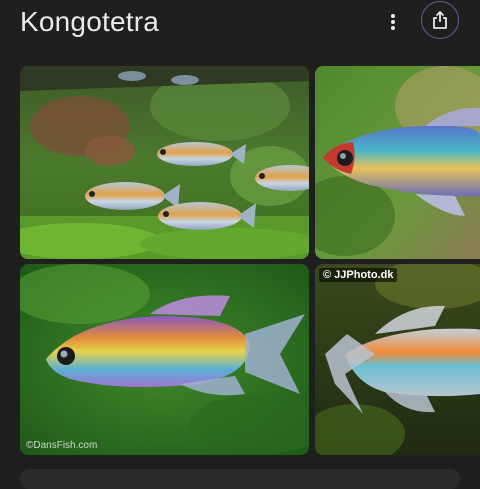  What do you see at coordinates (240, 479) in the screenshot?
I see `bottom-bar` at bounding box center [240, 479].